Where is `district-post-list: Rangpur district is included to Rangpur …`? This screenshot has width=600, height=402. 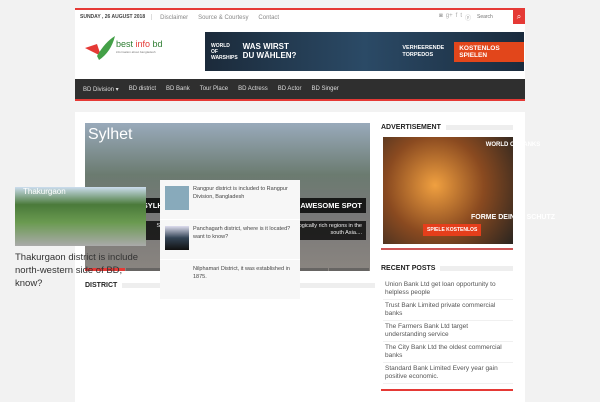
district-post-list: Rangpur district is included to Rangpur … is located at coordinates (230, 240).